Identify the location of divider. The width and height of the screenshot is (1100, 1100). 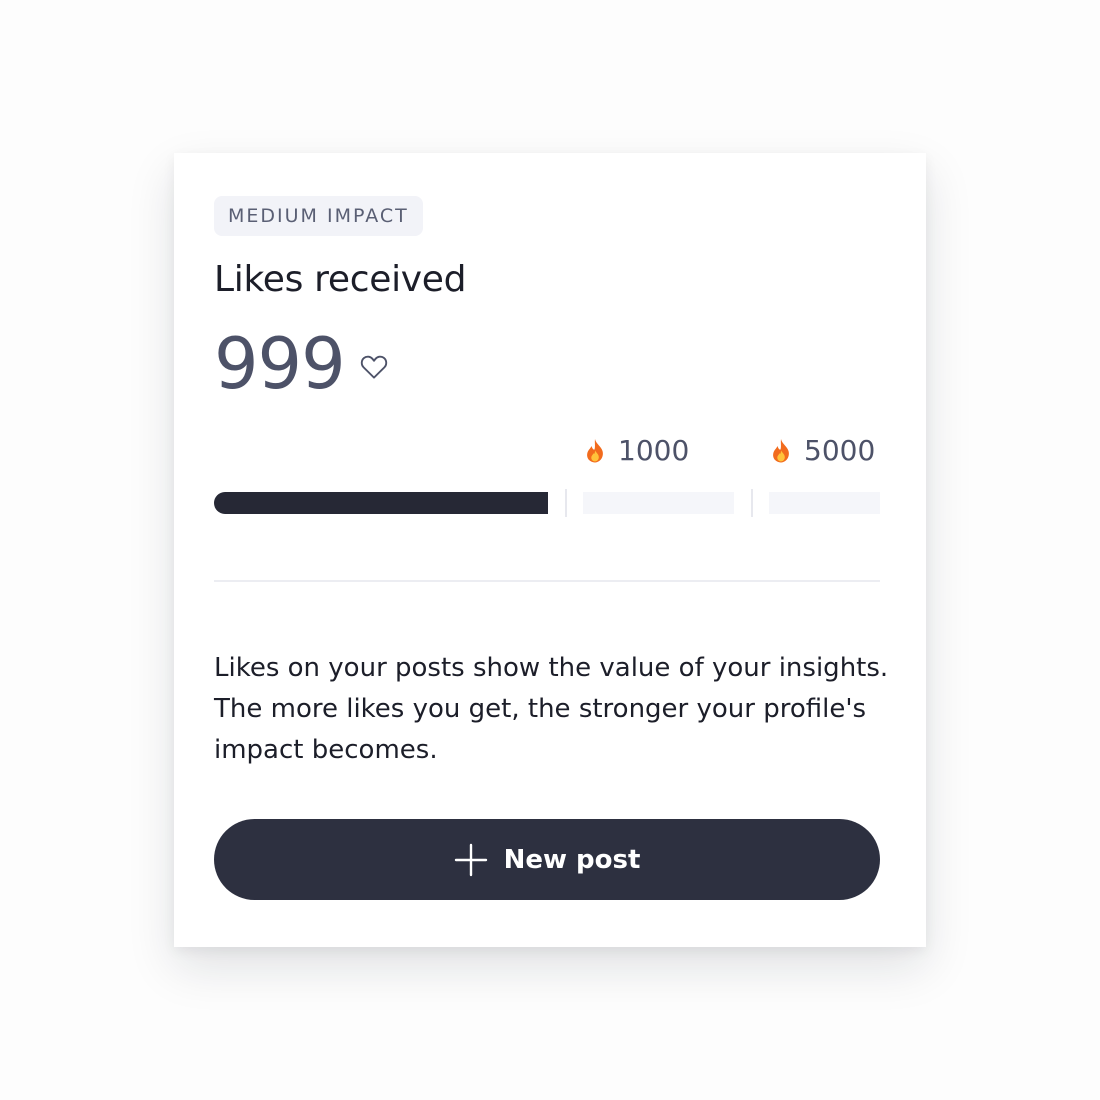
(547, 581).